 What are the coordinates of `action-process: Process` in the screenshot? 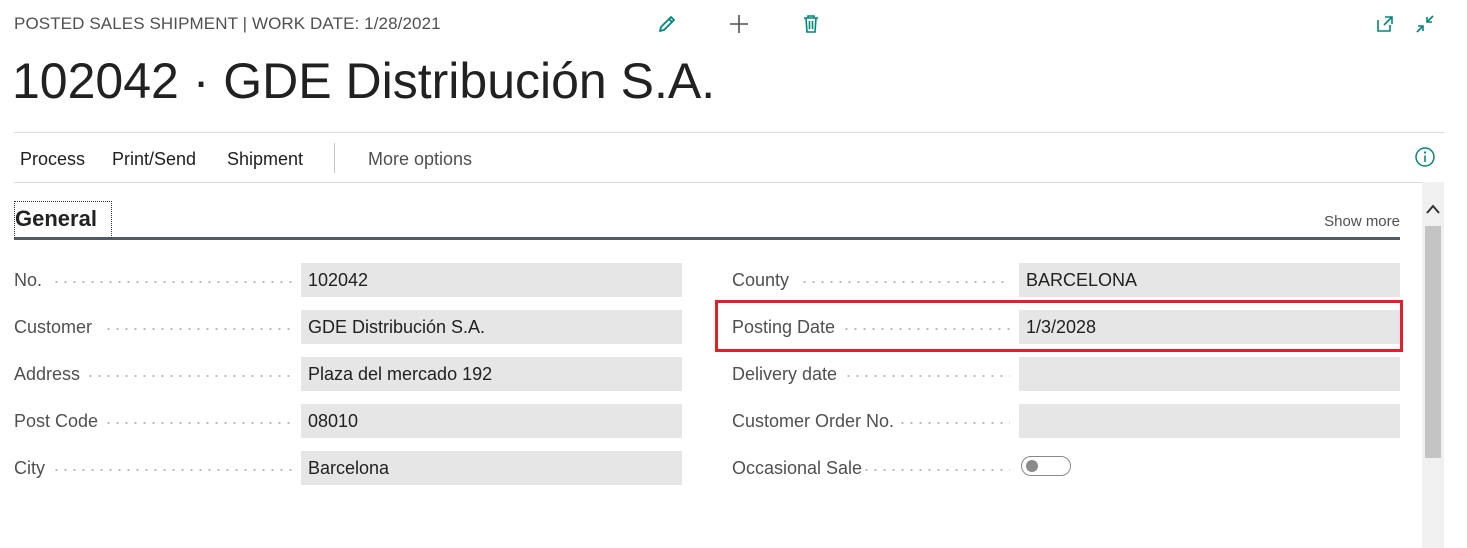 It's located at (52, 159).